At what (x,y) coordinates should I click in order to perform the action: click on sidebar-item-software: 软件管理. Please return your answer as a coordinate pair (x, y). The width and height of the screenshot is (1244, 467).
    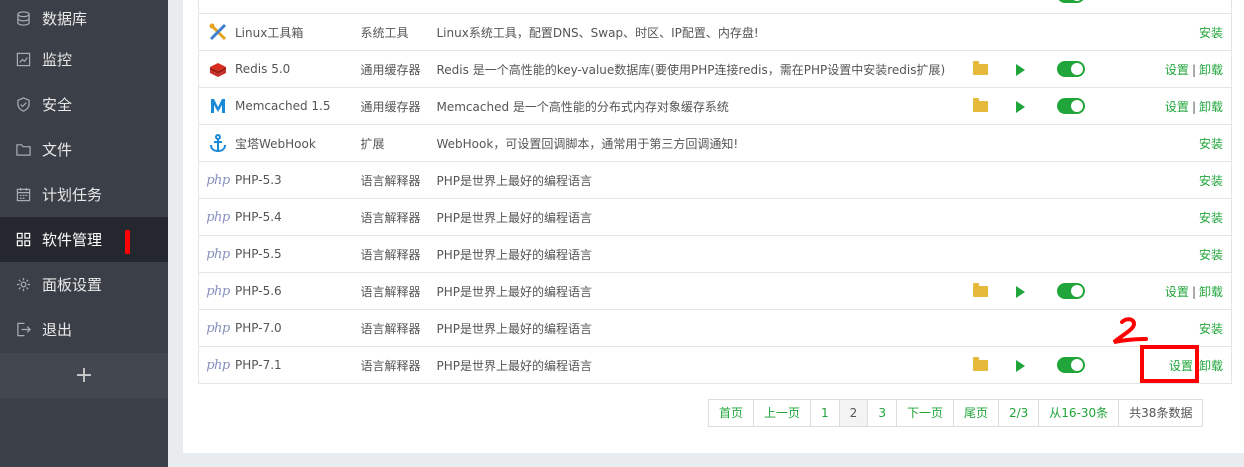
    Looking at the image, I should click on (84, 239).